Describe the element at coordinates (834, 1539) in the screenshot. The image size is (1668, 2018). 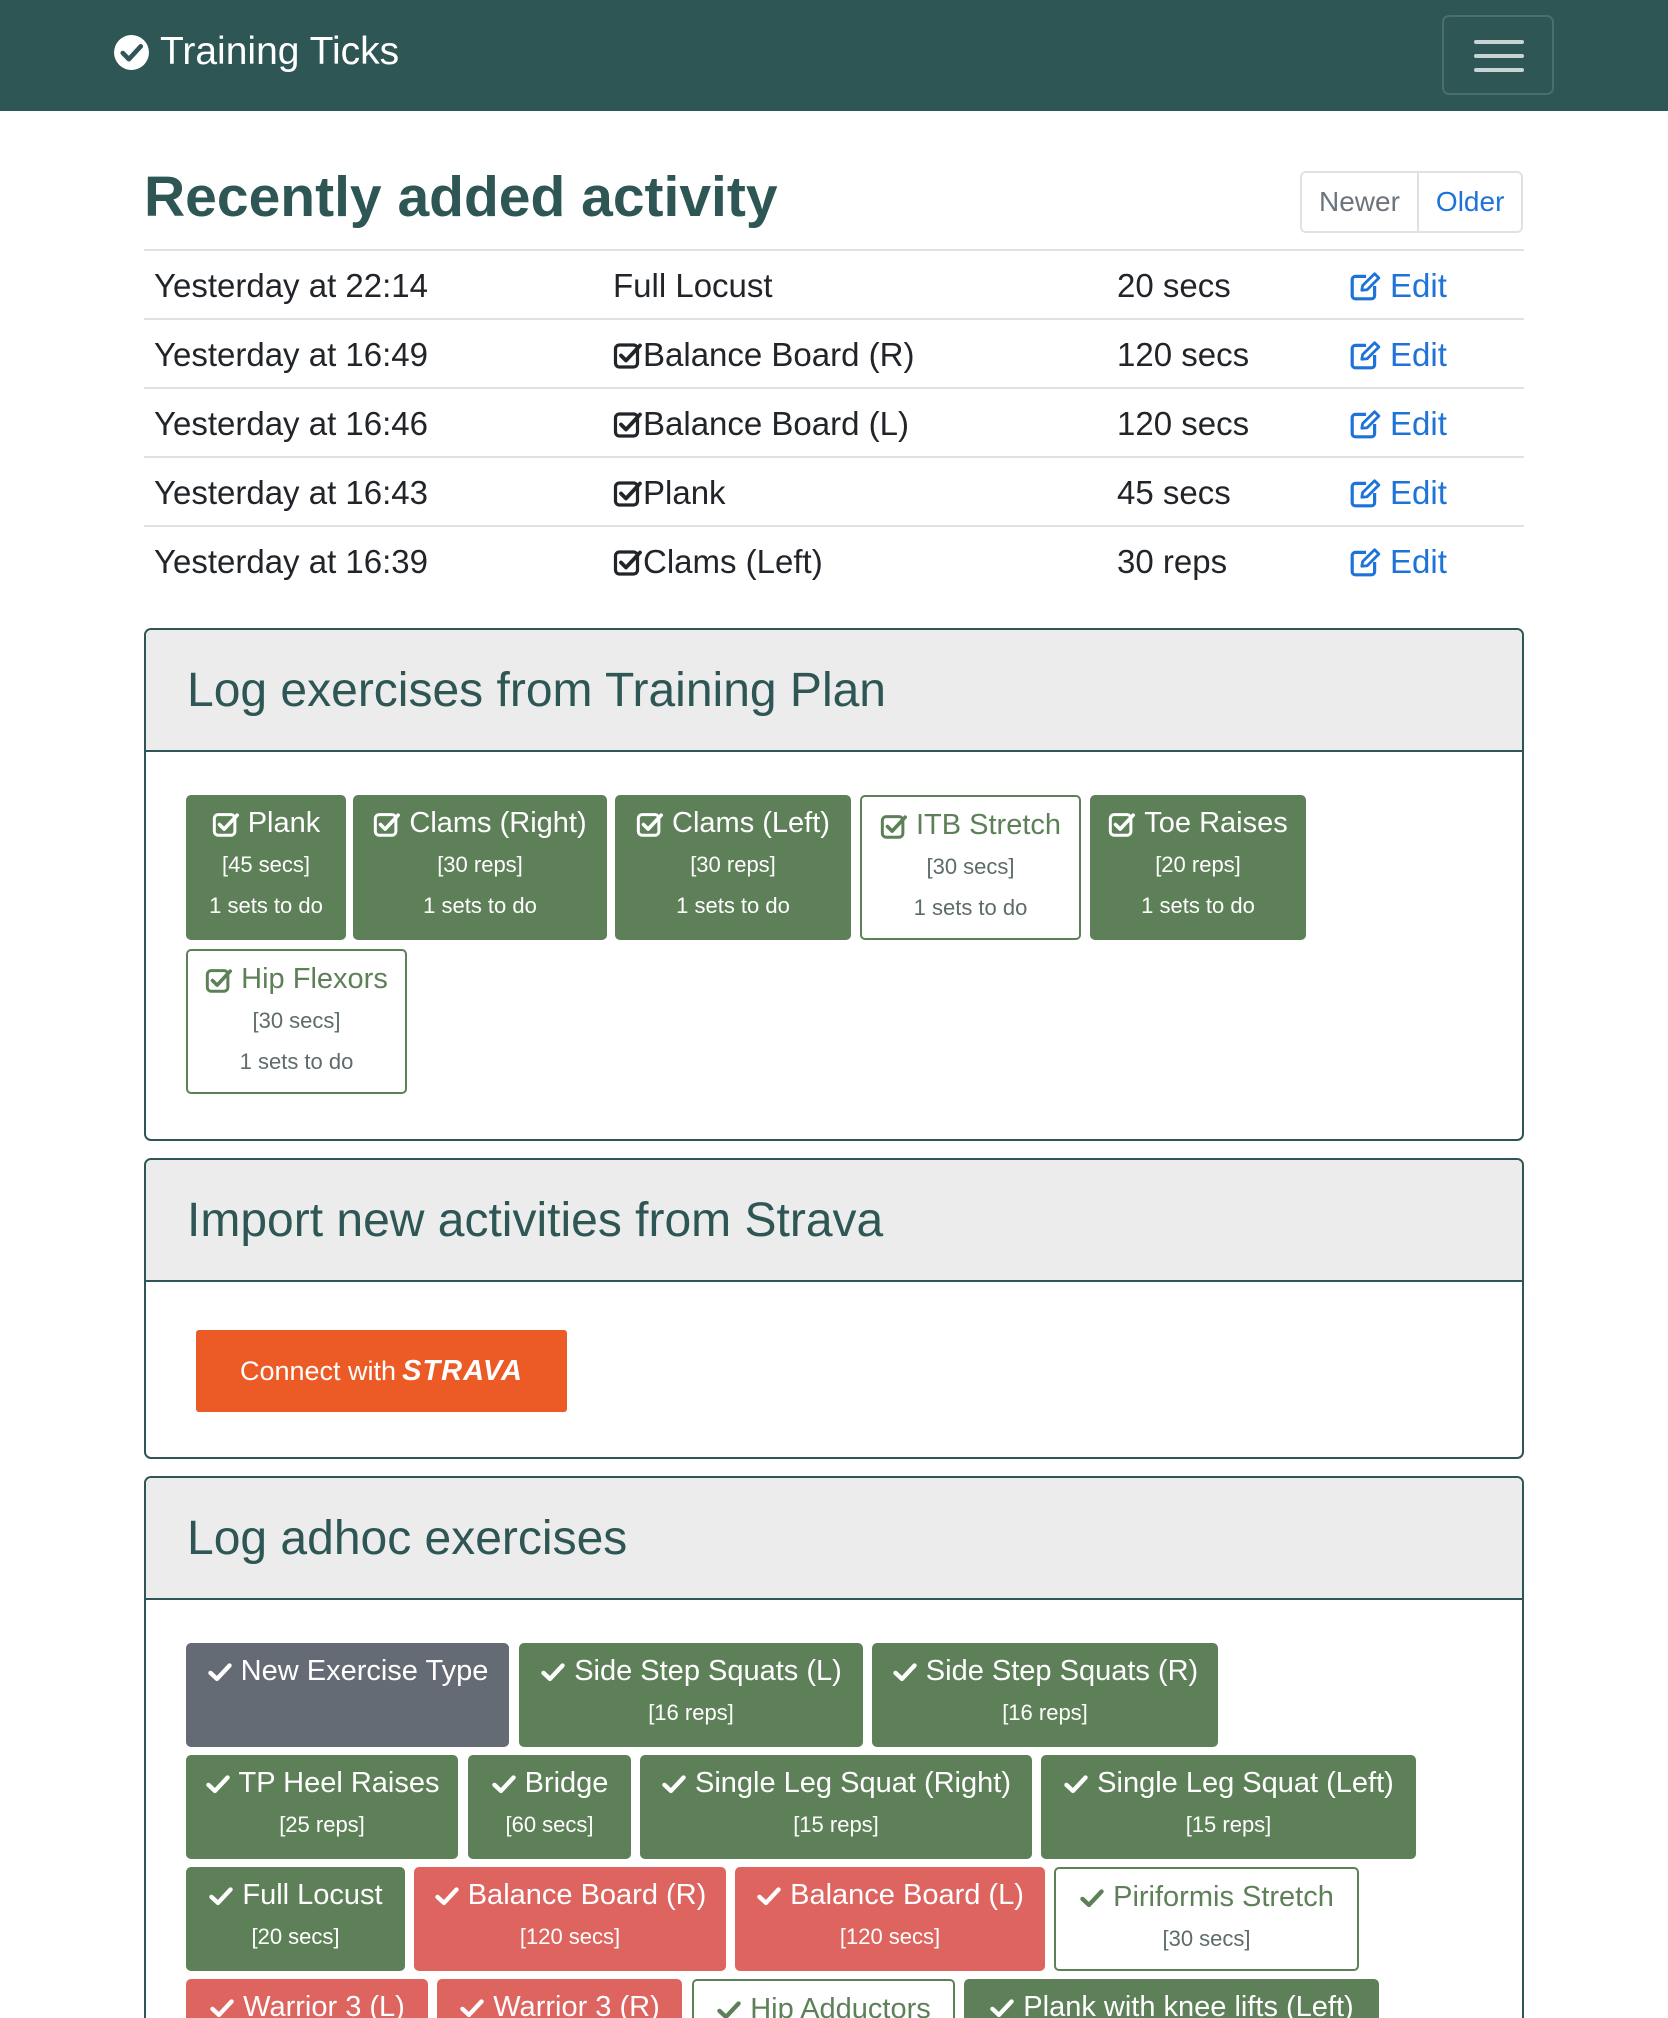
I see `adhoc-header: Log adhoc exercises` at that location.